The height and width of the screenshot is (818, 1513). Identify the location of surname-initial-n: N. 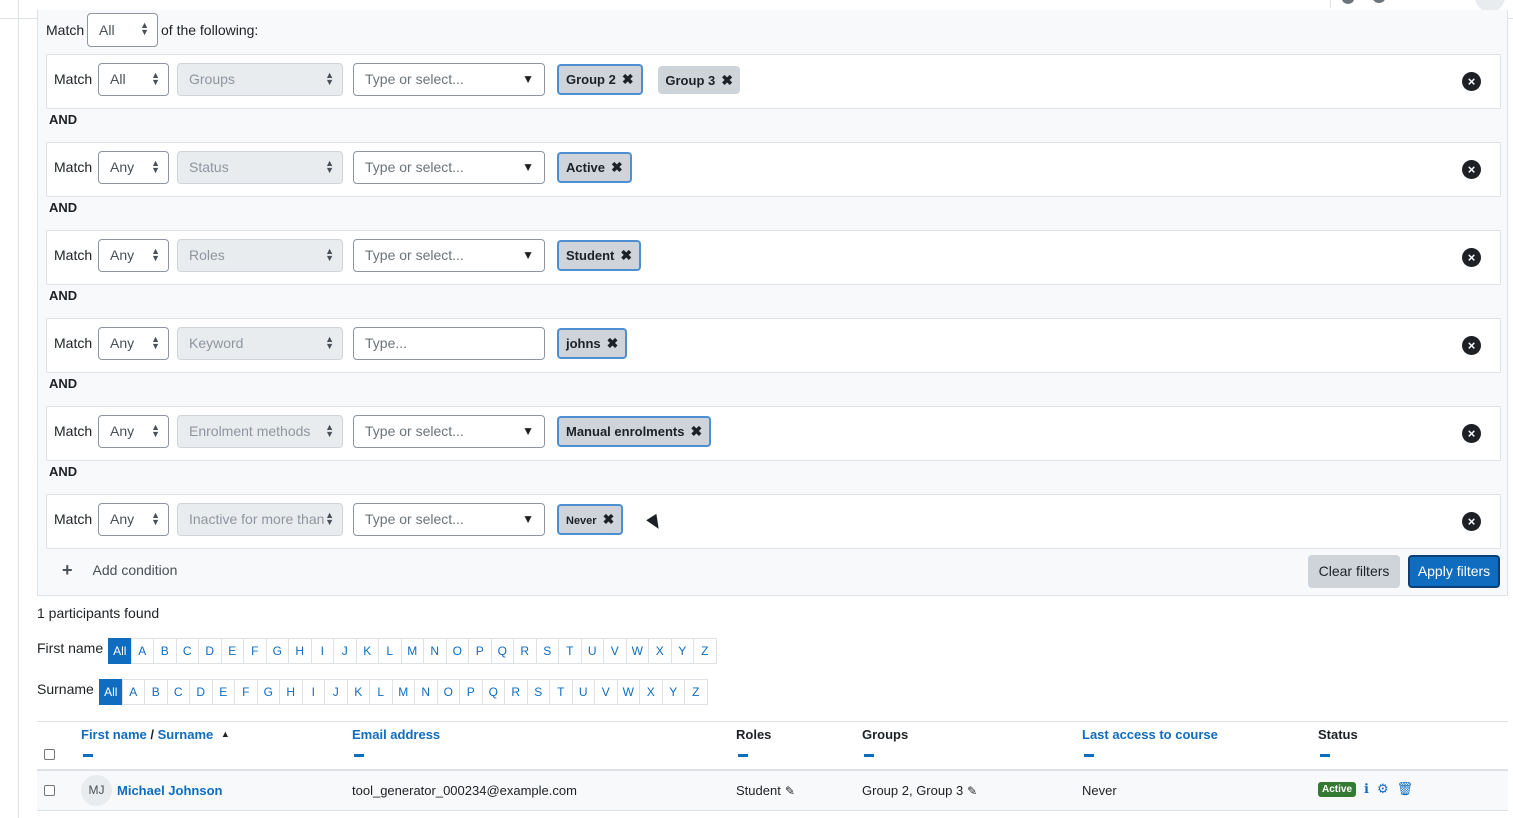
(426, 692).